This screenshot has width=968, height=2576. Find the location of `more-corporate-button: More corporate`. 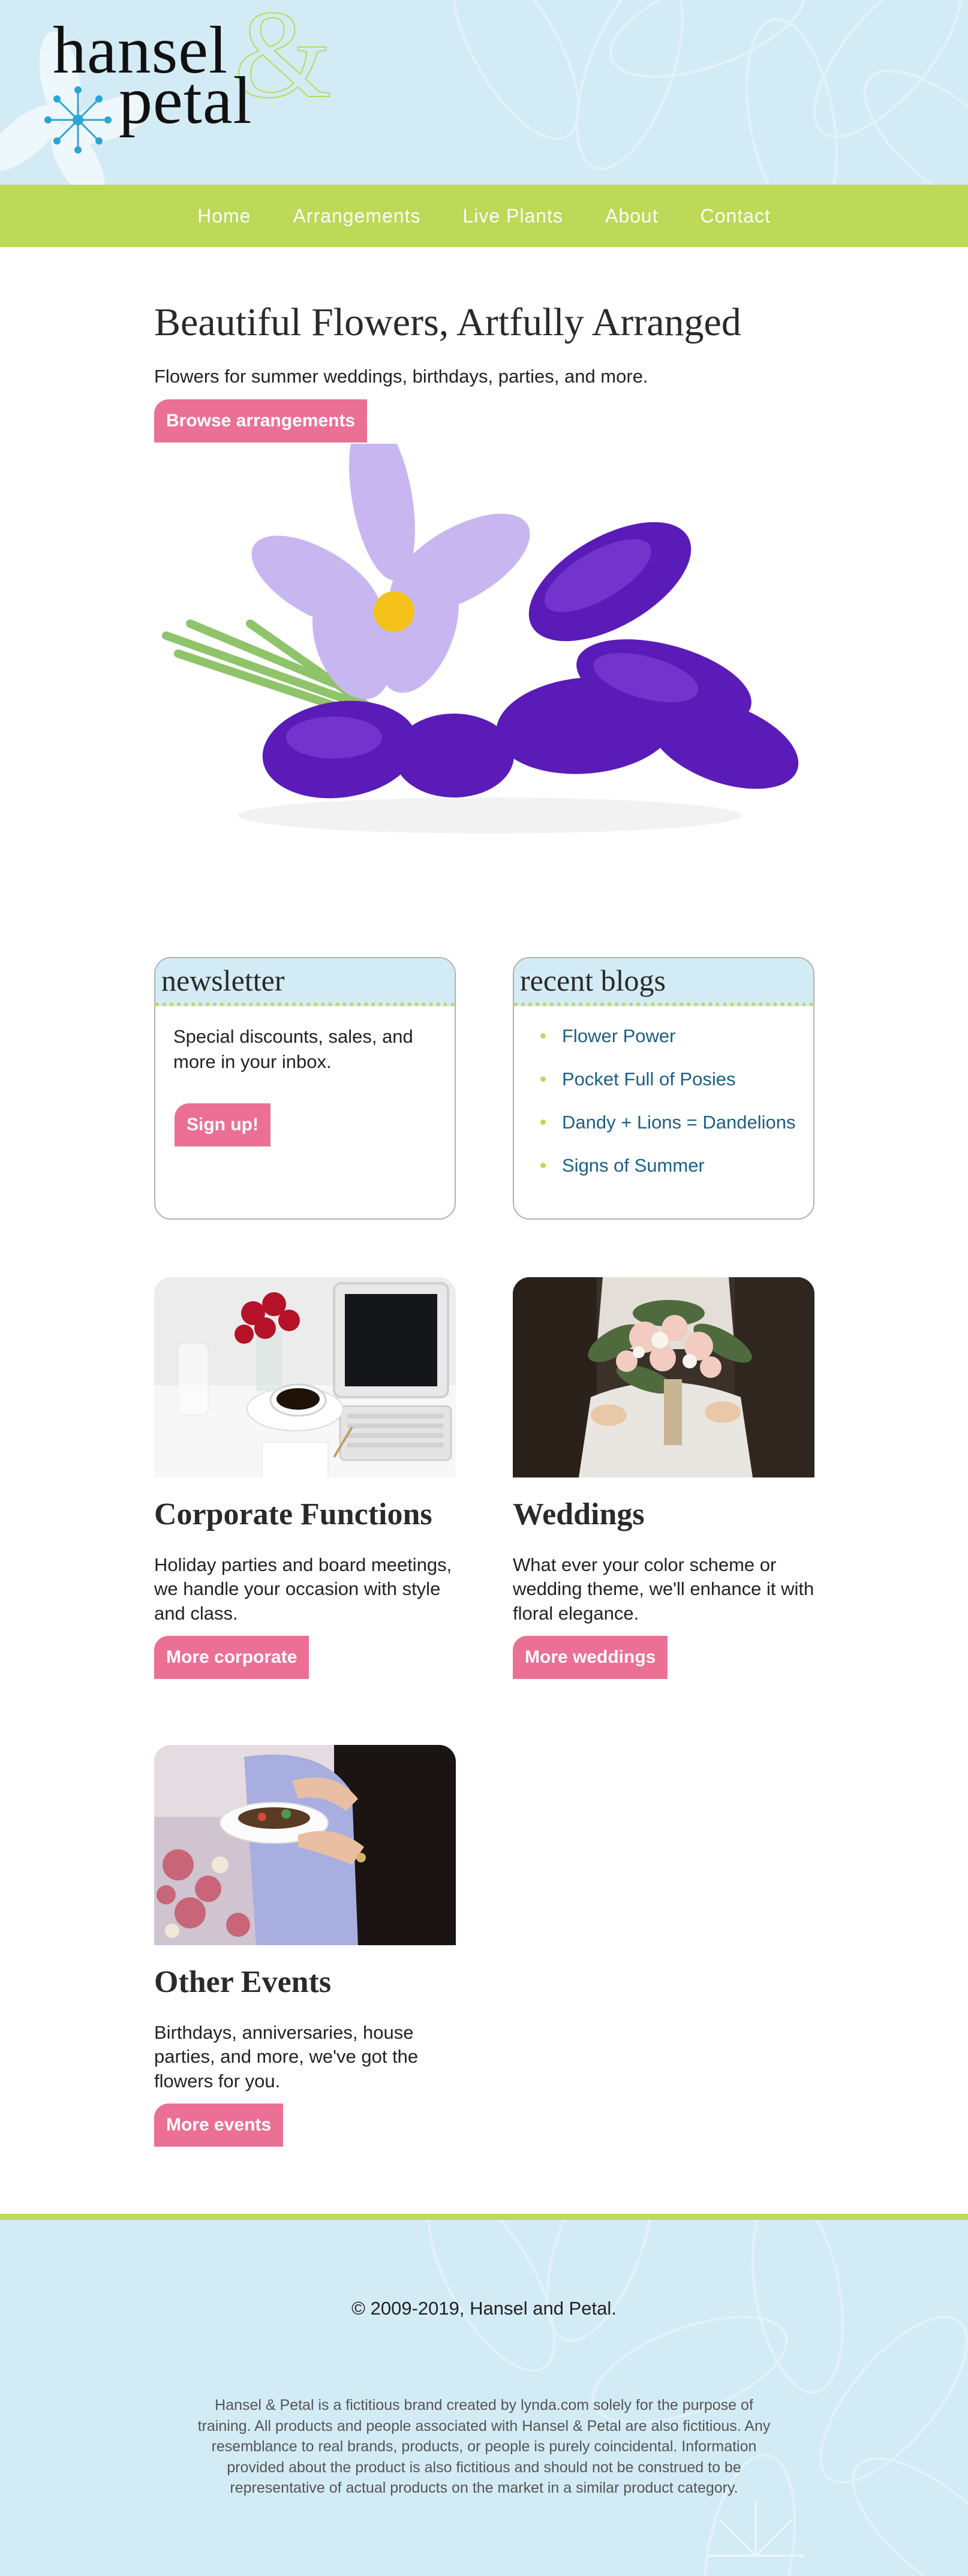

more-corporate-button: More corporate is located at coordinates (231, 1657).